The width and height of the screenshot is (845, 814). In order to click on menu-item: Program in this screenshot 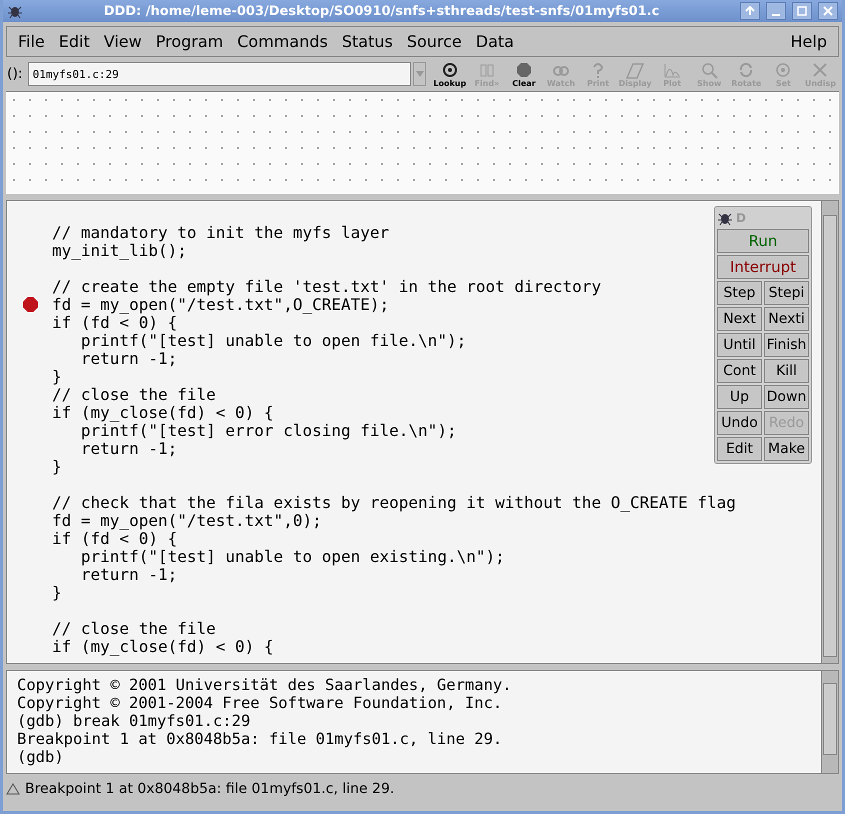, I will do `click(189, 41)`.